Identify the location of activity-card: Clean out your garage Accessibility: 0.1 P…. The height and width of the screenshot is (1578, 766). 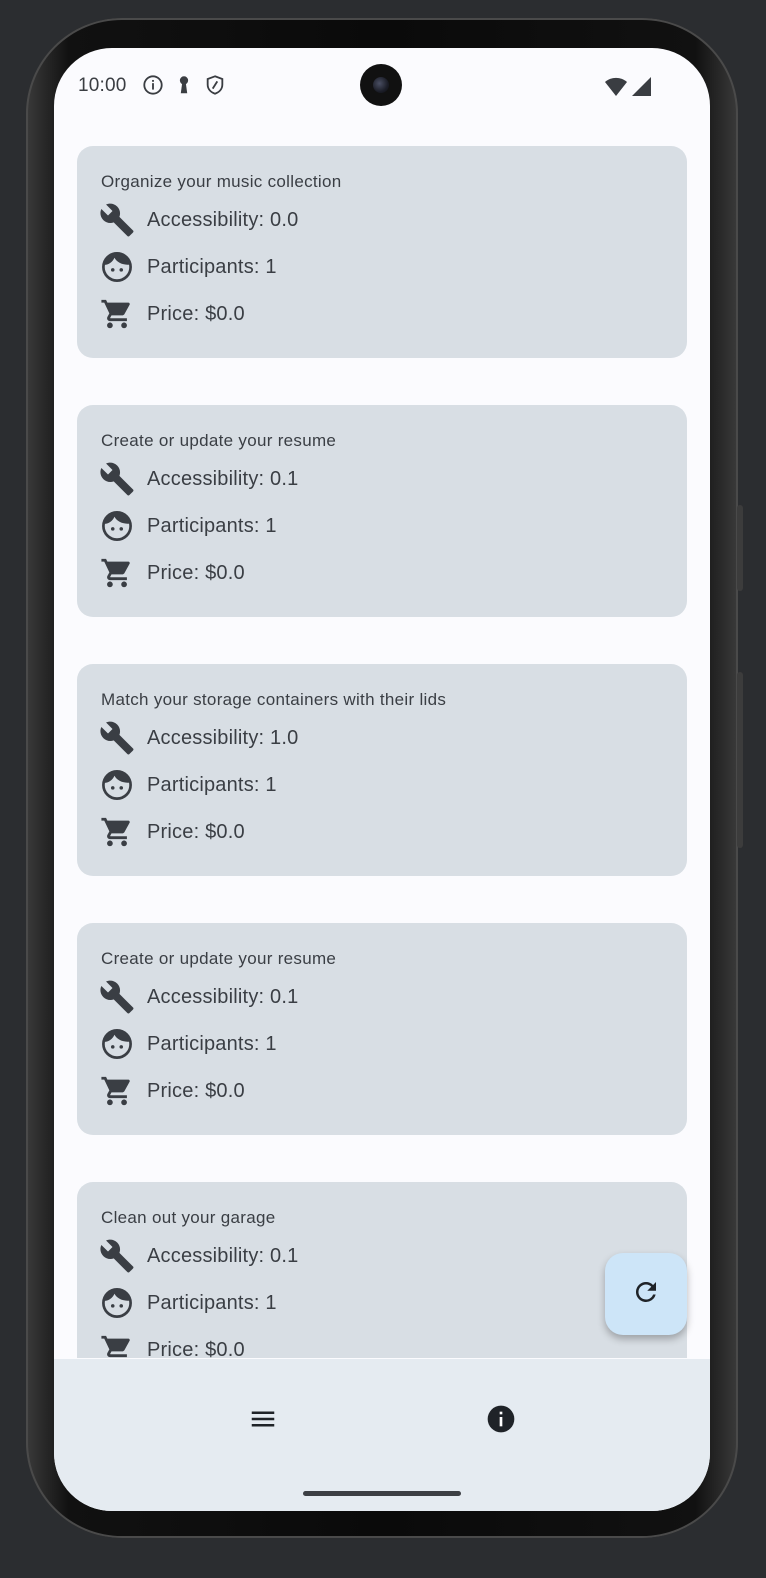
(382, 1270).